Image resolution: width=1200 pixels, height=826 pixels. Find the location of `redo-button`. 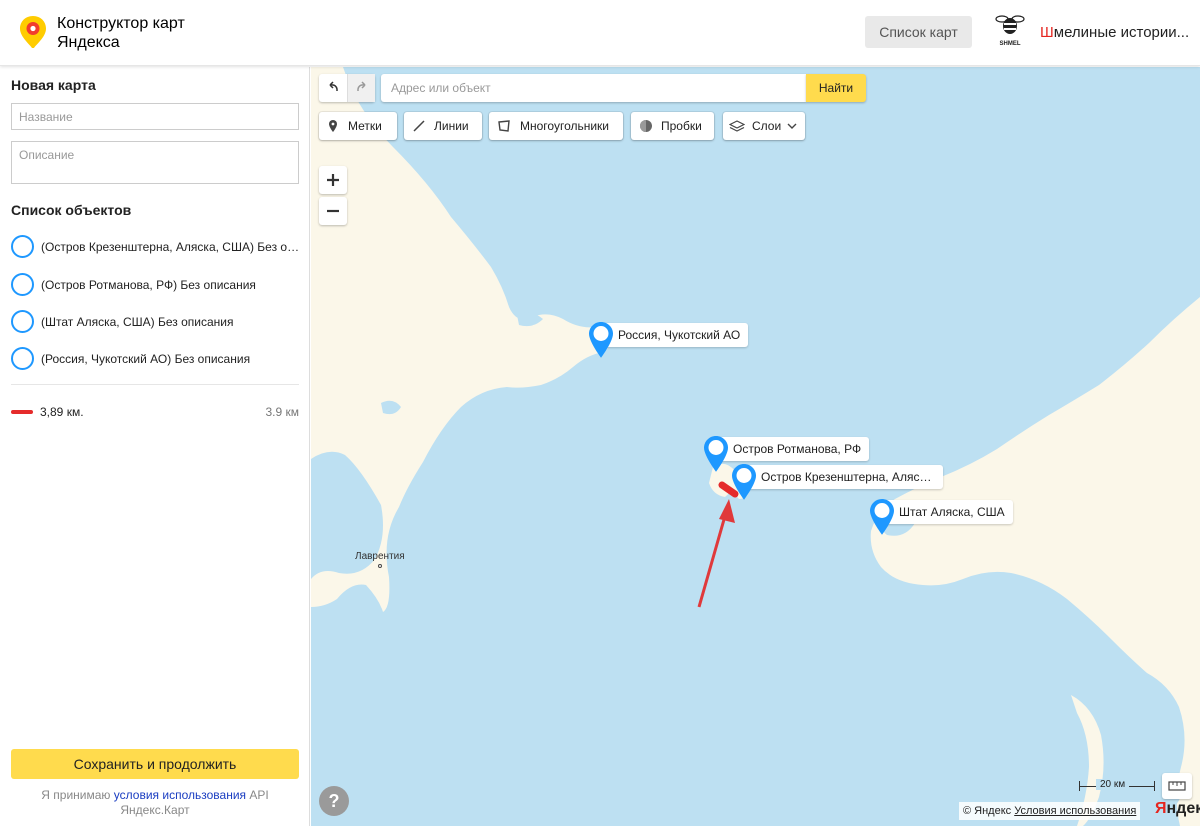

redo-button is located at coordinates (361, 88).